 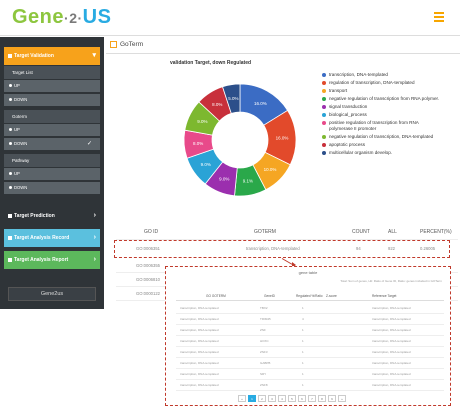 What do you see at coordinates (230, 18) in the screenshot?
I see `app-header: Gene·2·US` at bounding box center [230, 18].